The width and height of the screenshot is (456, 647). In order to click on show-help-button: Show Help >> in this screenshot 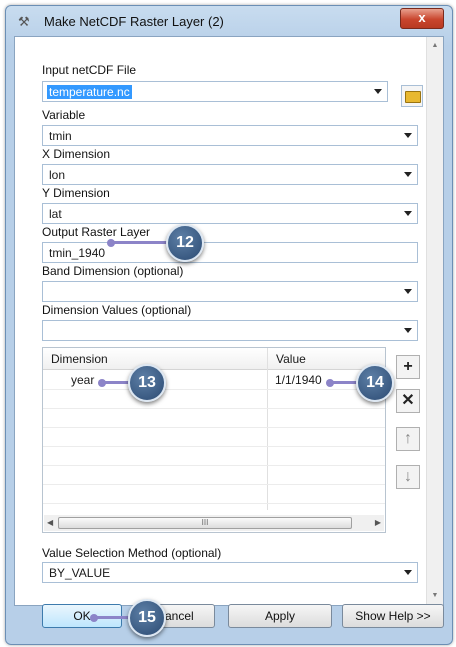, I will do `click(393, 616)`.